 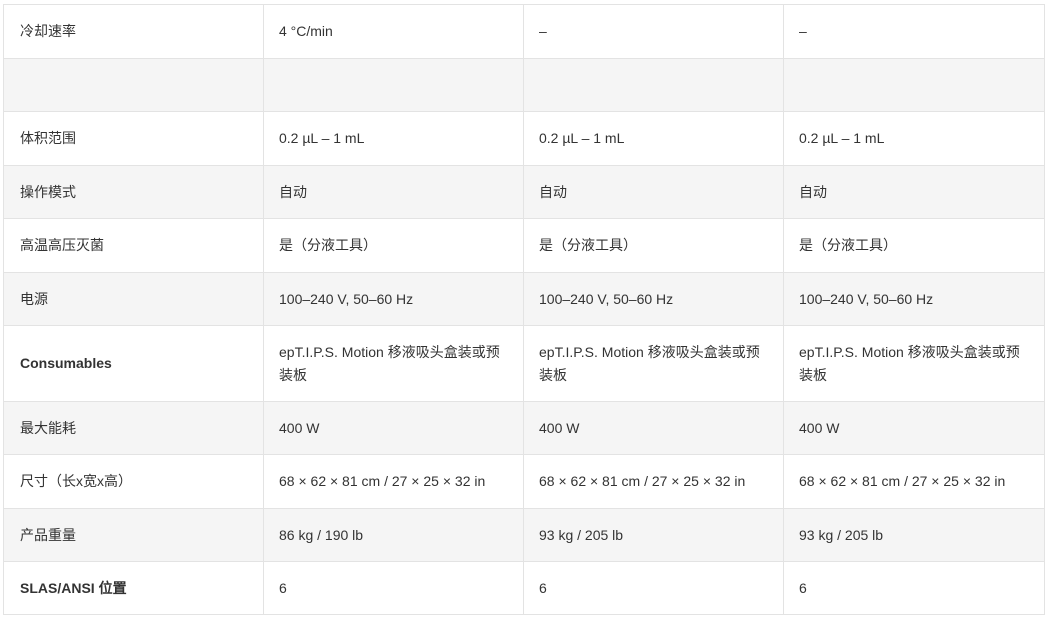 I want to click on row-label: 体积范围, so click(x=133, y=138).